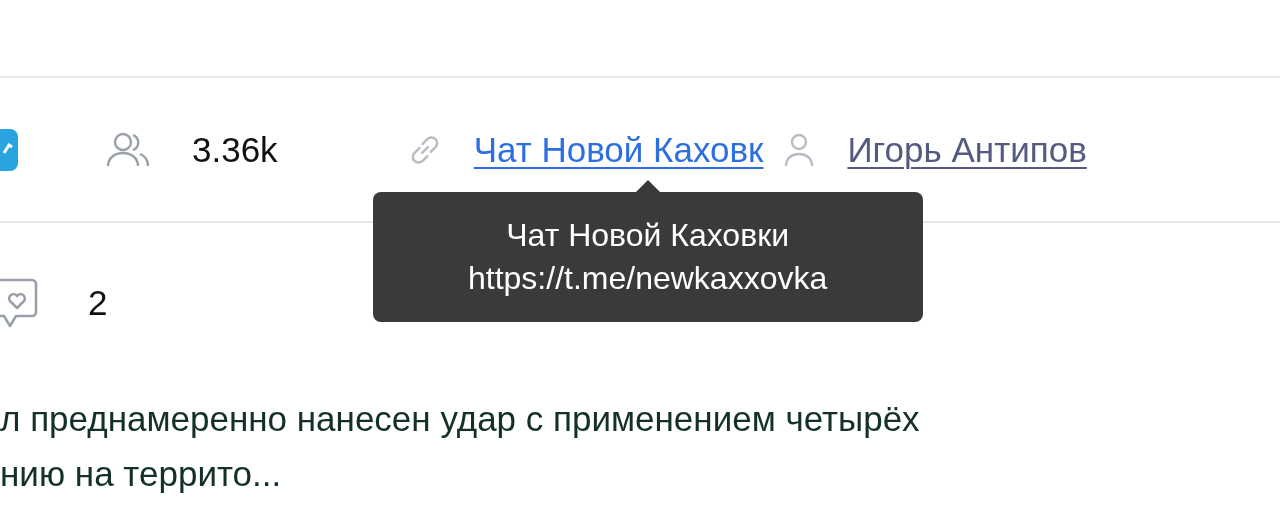  What do you see at coordinates (799, 149) in the screenshot?
I see `user-icon` at bounding box center [799, 149].